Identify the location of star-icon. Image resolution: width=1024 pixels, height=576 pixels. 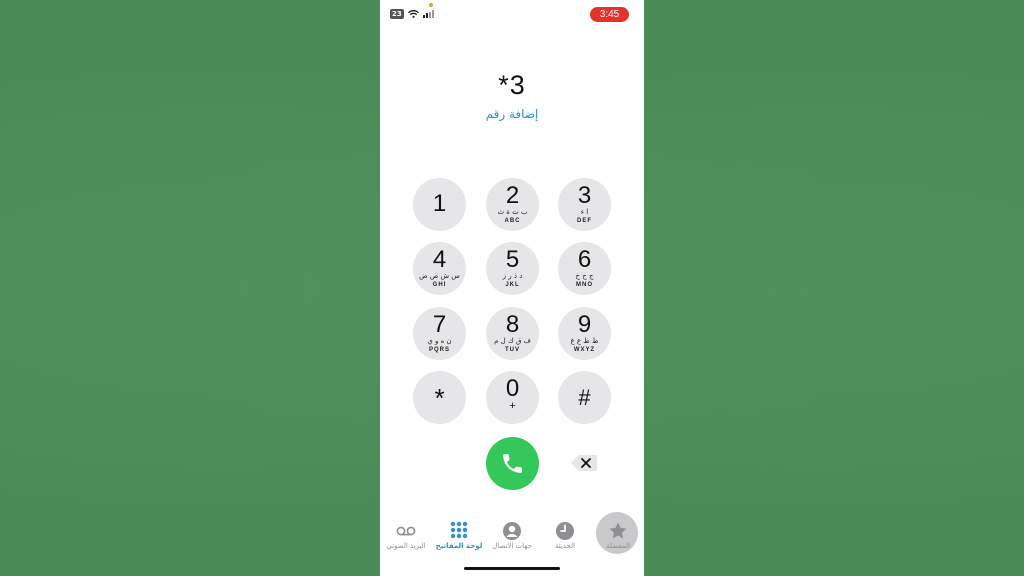
(618, 530).